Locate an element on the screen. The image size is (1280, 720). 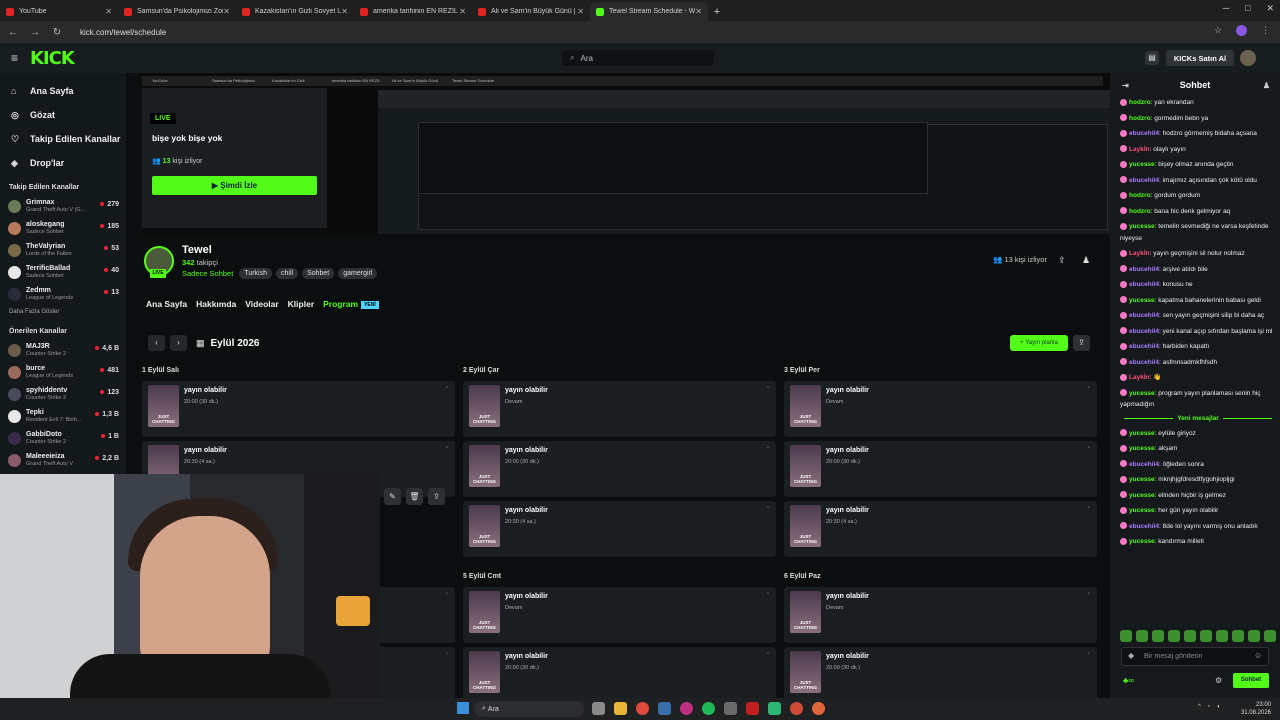
tag-pill: Turkish is located at coordinates (255, 273).